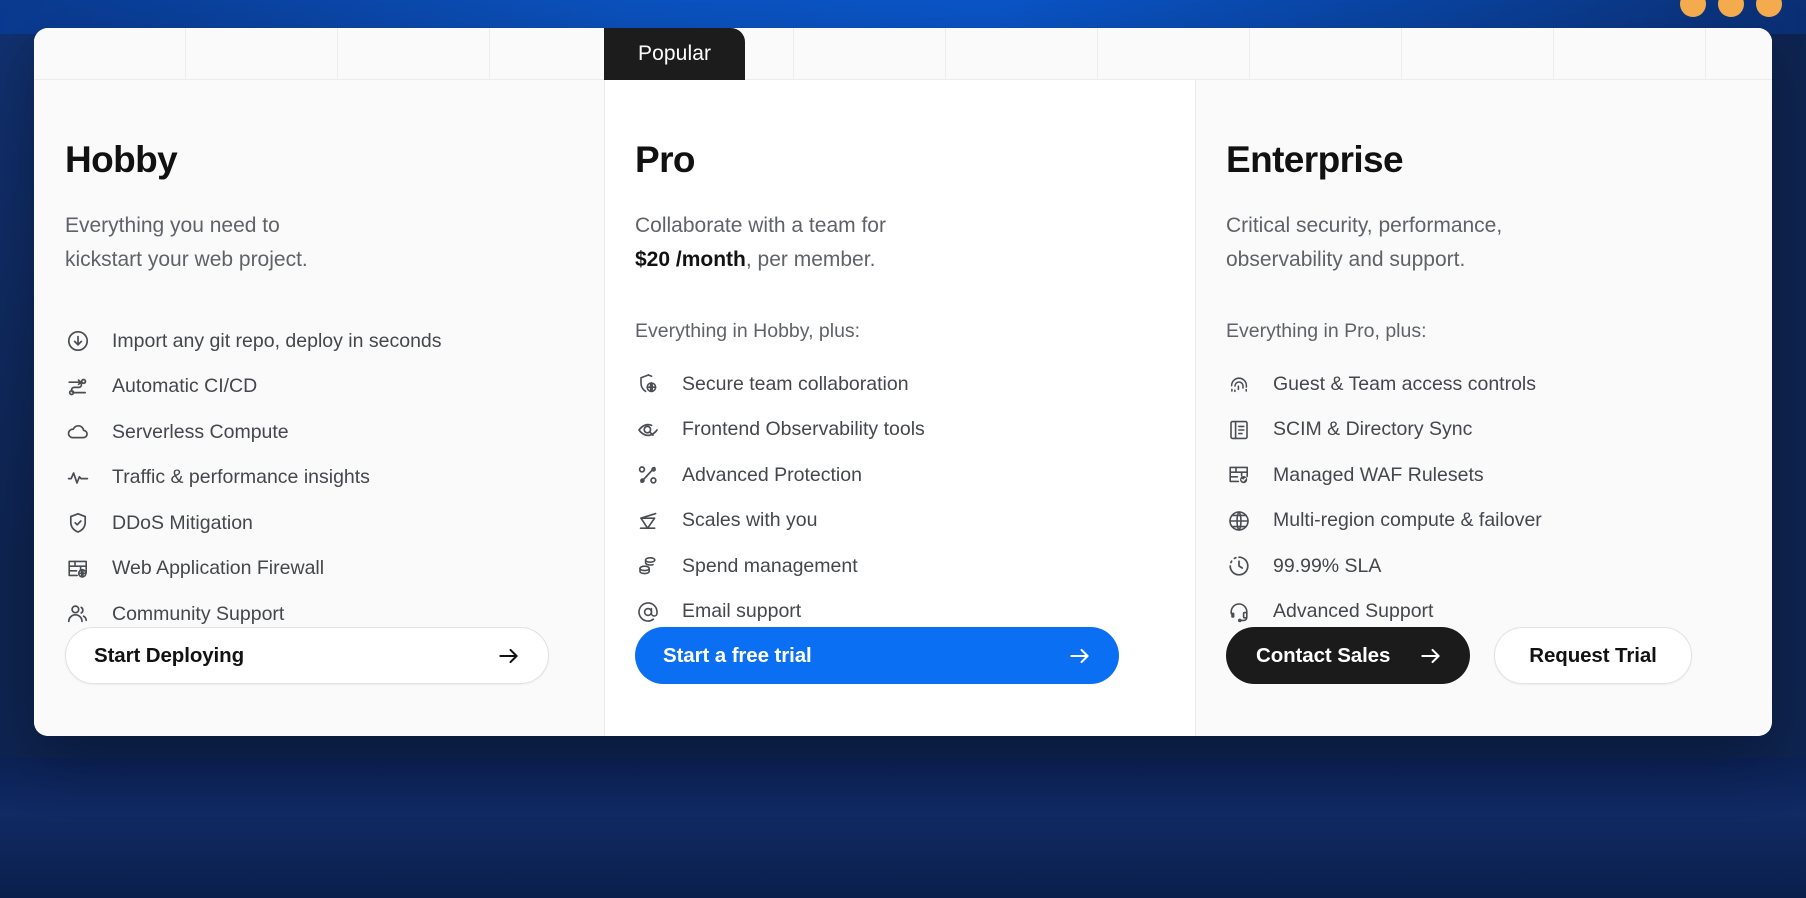 The width and height of the screenshot is (1806, 898). What do you see at coordinates (1239, 475) in the screenshot?
I see `waf-check-icon` at bounding box center [1239, 475].